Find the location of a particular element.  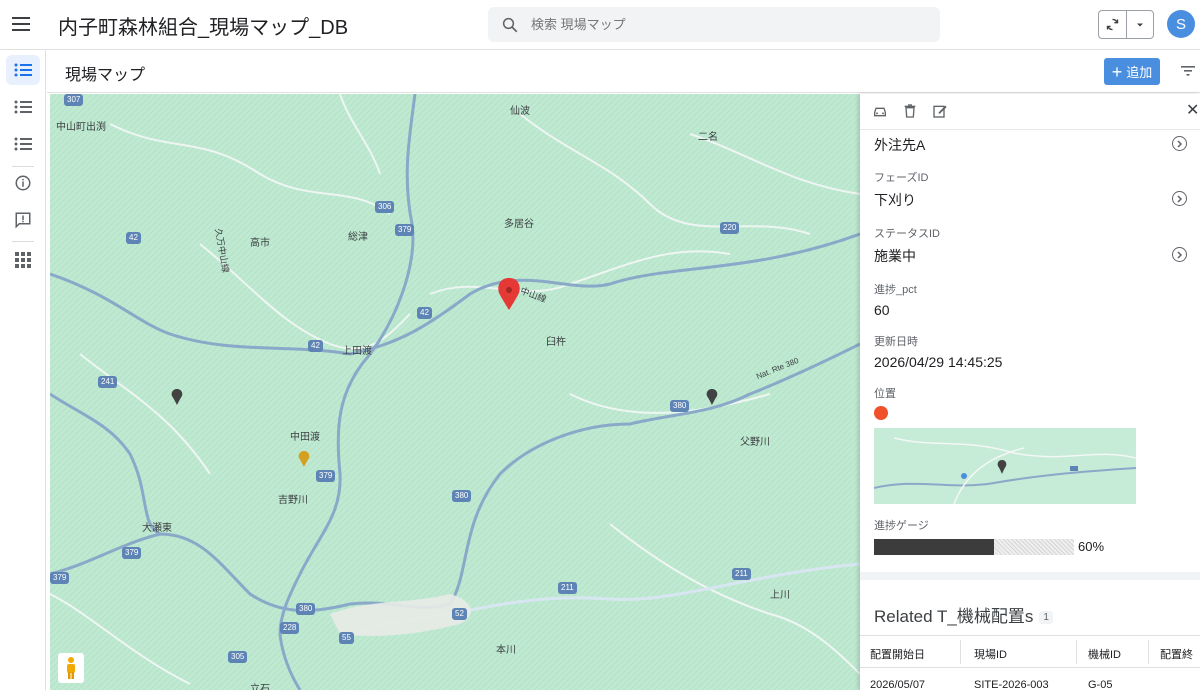

grid-icon is located at coordinates (23, 260).